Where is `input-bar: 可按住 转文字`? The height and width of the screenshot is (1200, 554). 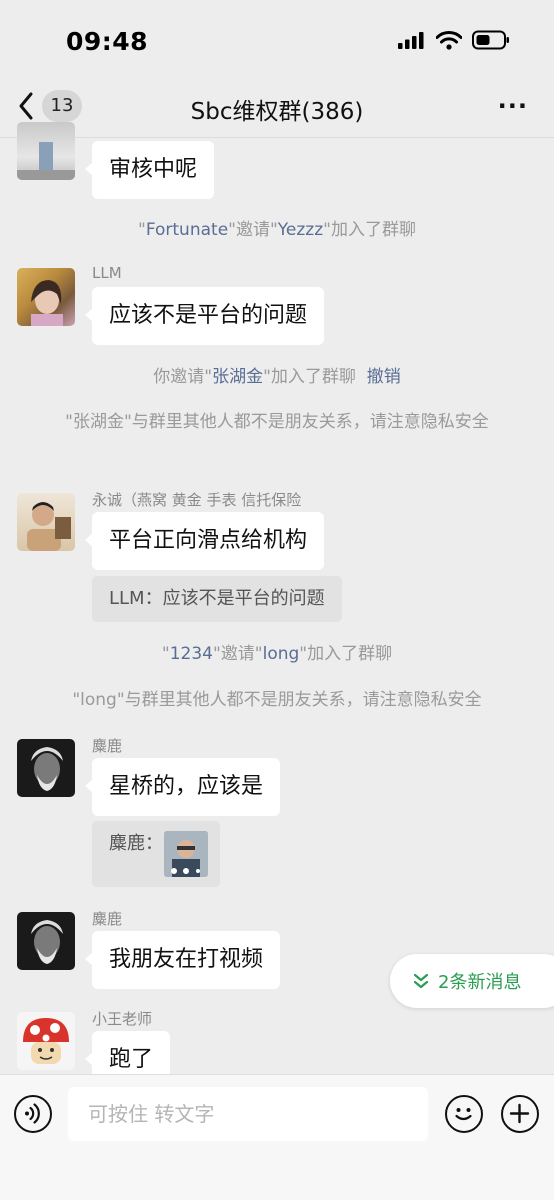 input-bar: 可按住 转文字 is located at coordinates (277, 1137).